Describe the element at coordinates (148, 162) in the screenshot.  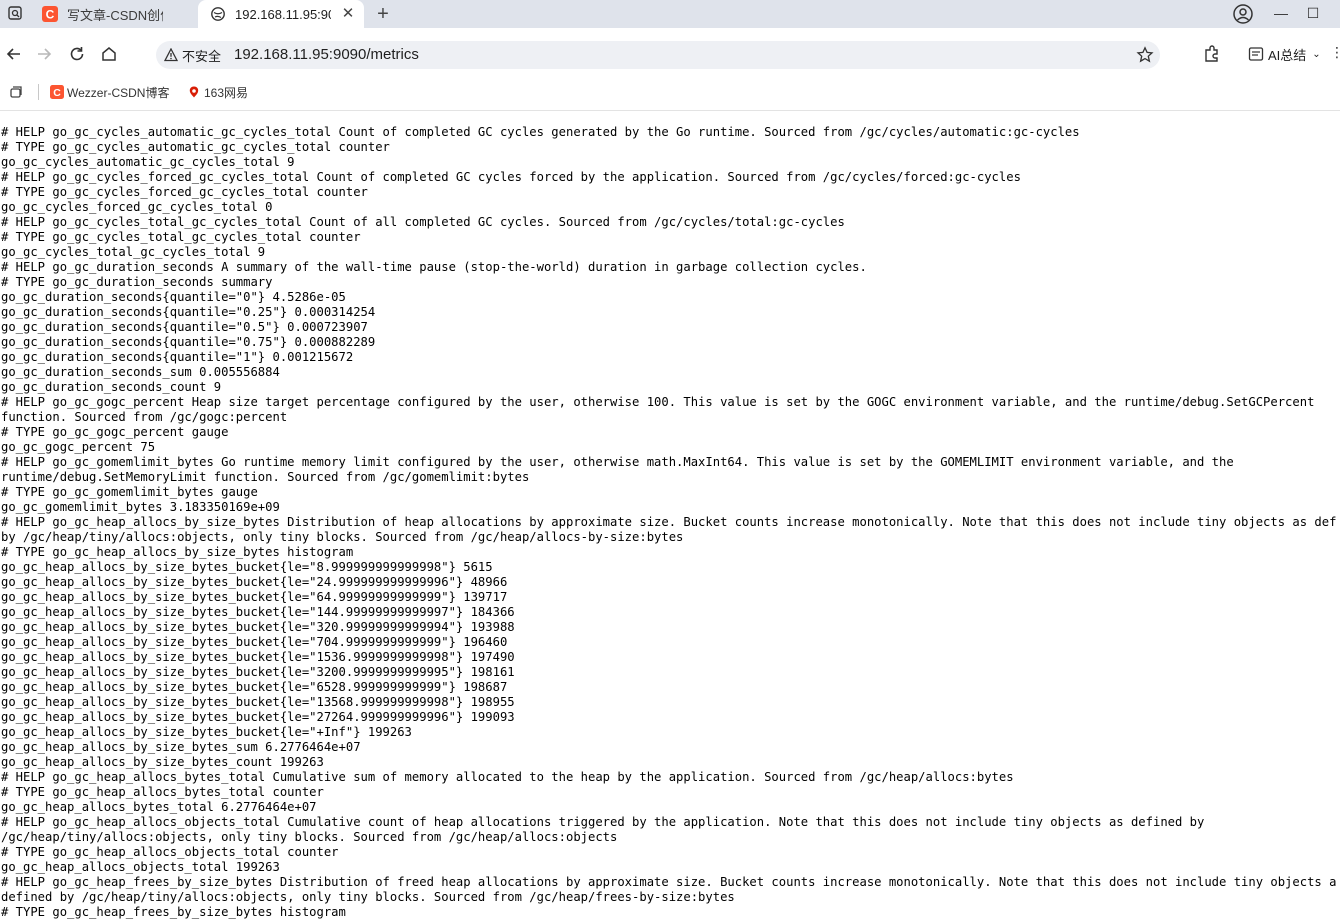
I see `metric-value-line: go_gc_cycles_automatic_gc_cycles_total 9` at that location.